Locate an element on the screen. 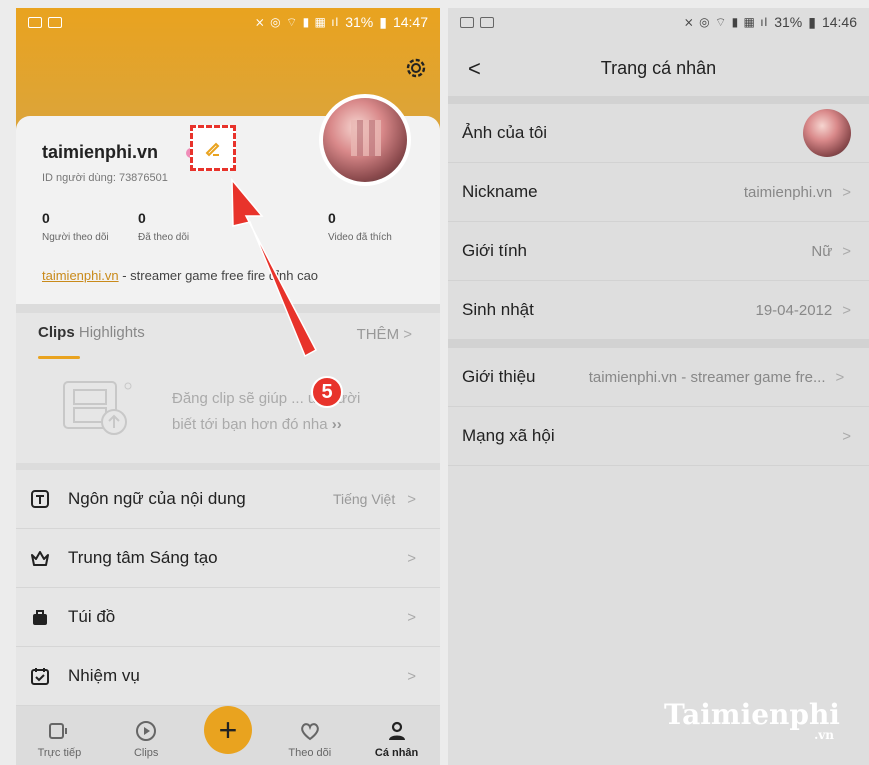 The width and height of the screenshot is (869, 765). stat-partial: n is located at coordinates (241, 218).